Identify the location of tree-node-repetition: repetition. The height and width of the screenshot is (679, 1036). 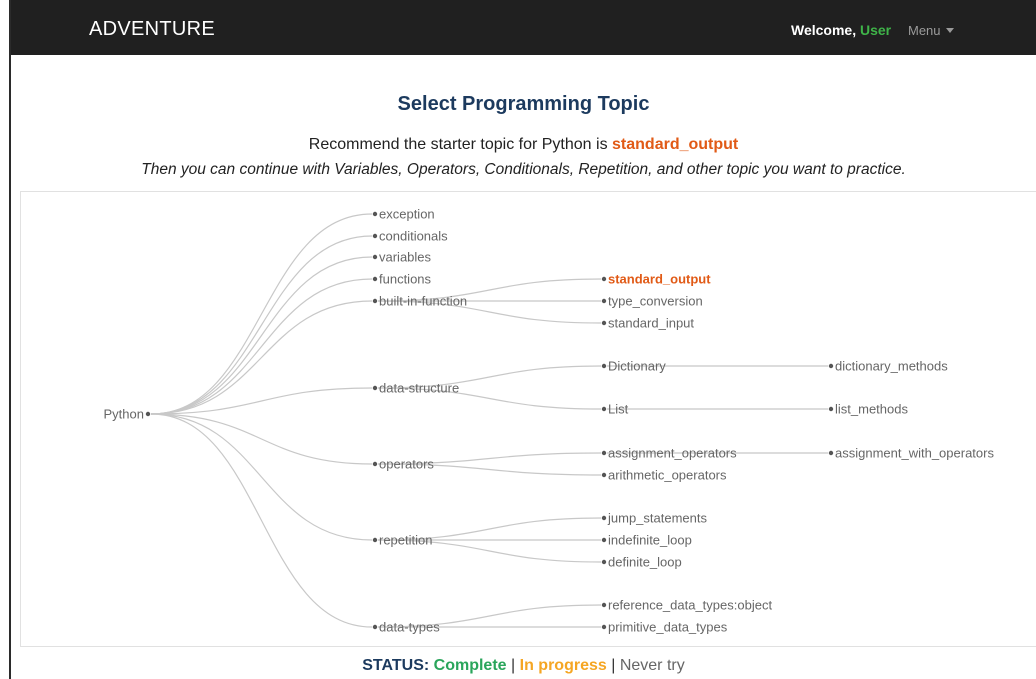
(402, 540).